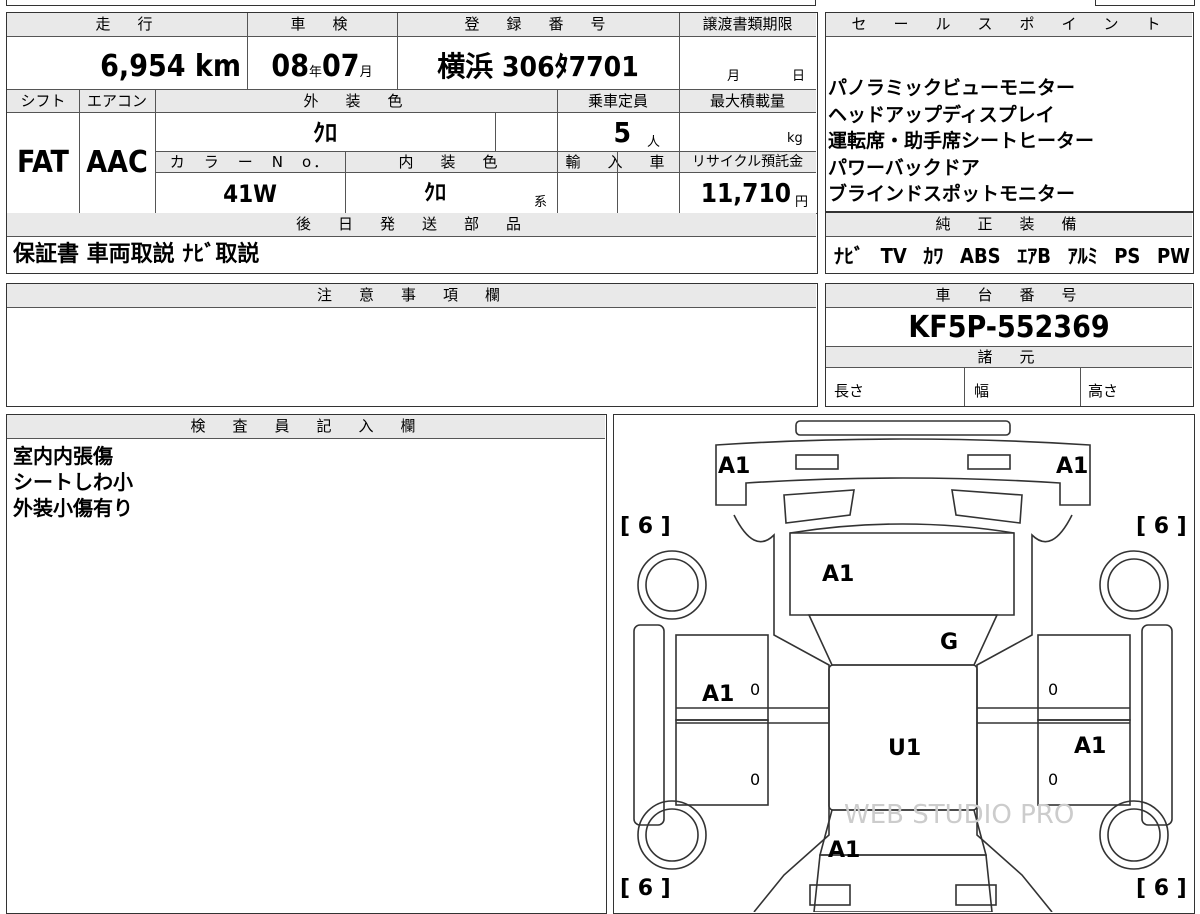 This screenshot has height=914, width=1200. What do you see at coordinates (73, 508) in the screenshot?
I see `inspector-note-line: 外装小傷有り` at bounding box center [73, 508].